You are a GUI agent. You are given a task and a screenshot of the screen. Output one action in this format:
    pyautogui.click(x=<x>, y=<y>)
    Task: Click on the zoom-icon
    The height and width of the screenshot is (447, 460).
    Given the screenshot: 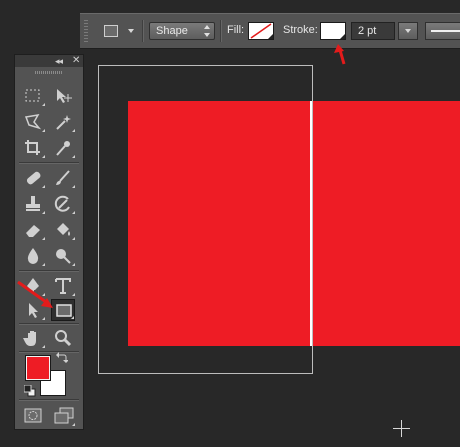 What is the action you would take?
    pyautogui.click(x=63, y=338)
    